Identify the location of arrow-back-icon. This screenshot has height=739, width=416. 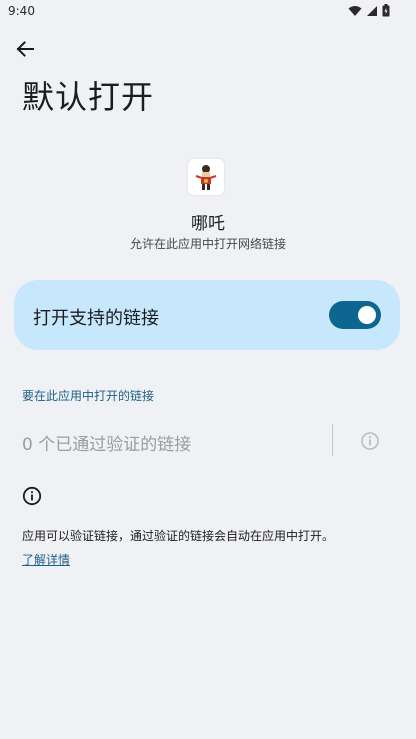
(25, 49).